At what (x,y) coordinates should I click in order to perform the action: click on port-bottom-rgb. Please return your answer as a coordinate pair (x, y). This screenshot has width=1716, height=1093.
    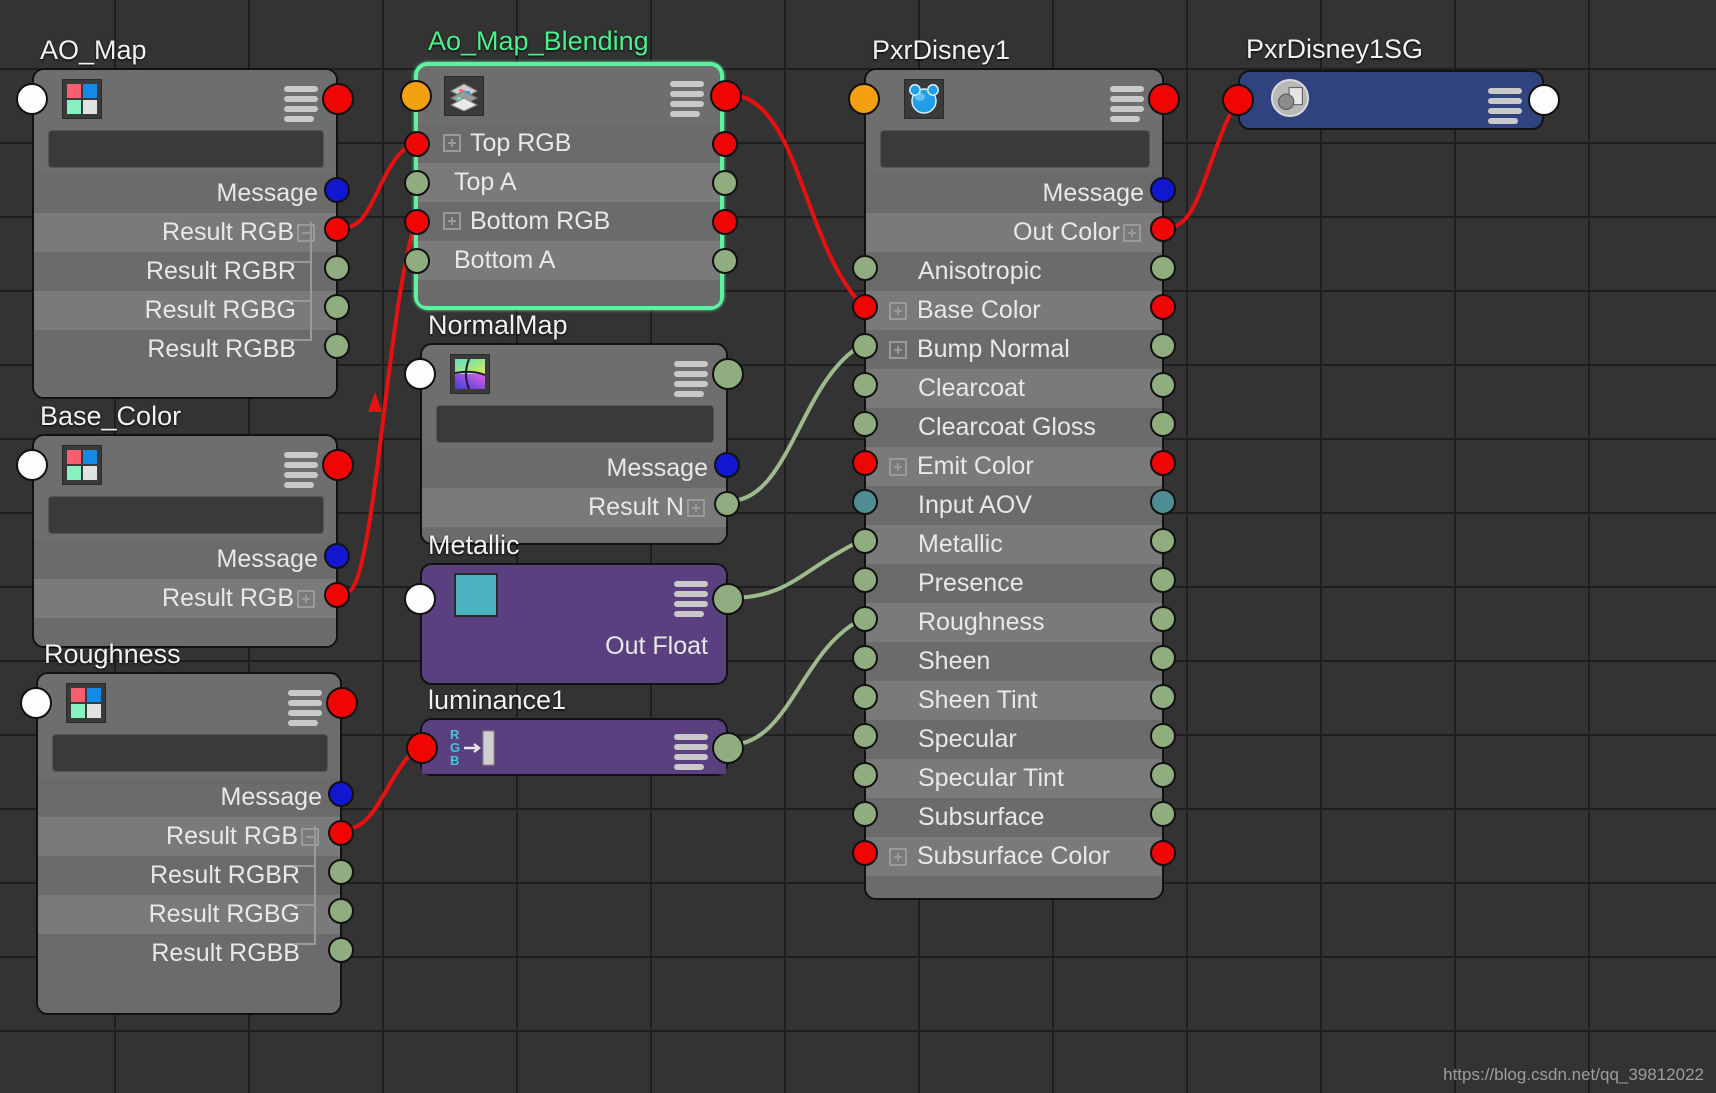
    Looking at the image, I should click on (417, 222).